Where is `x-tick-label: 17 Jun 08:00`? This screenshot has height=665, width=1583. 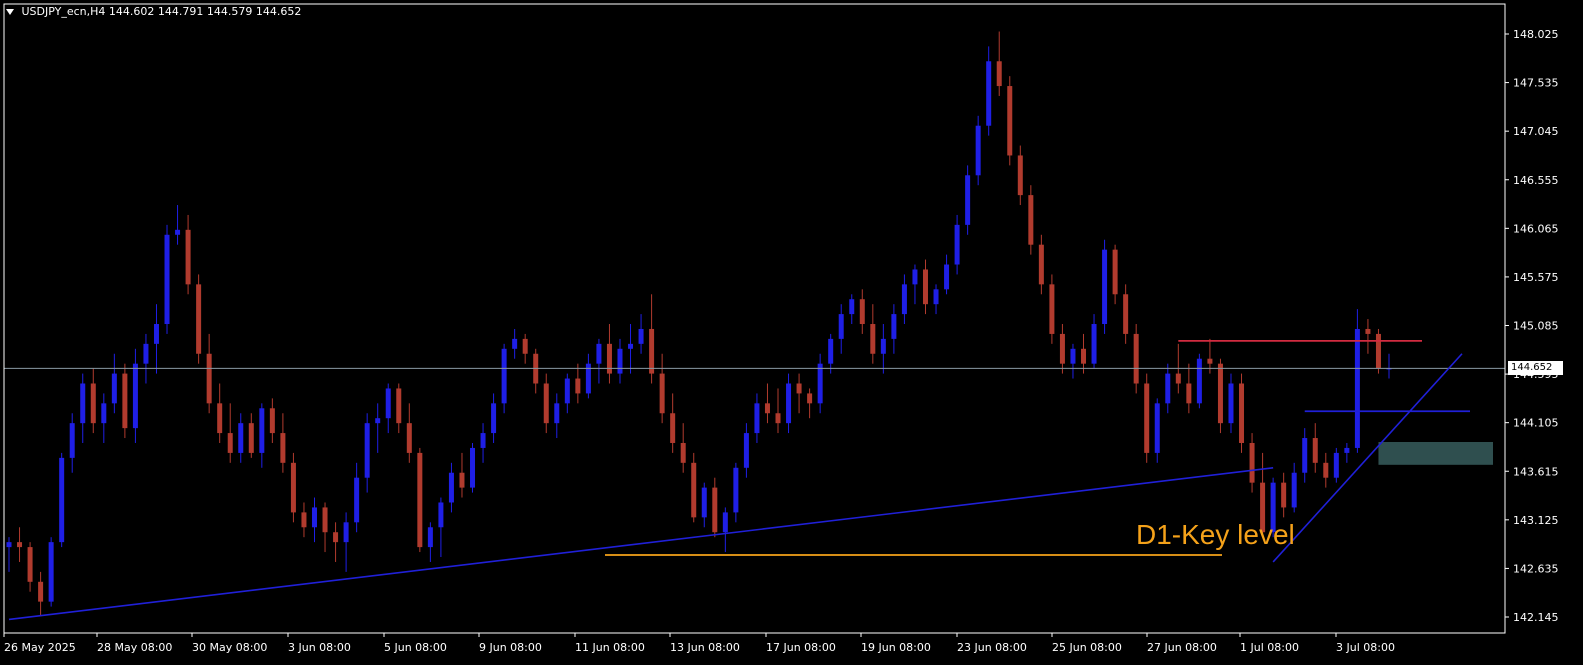 x-tick-label: 17 Jun 08:00 is located at coordinates (801, 647).